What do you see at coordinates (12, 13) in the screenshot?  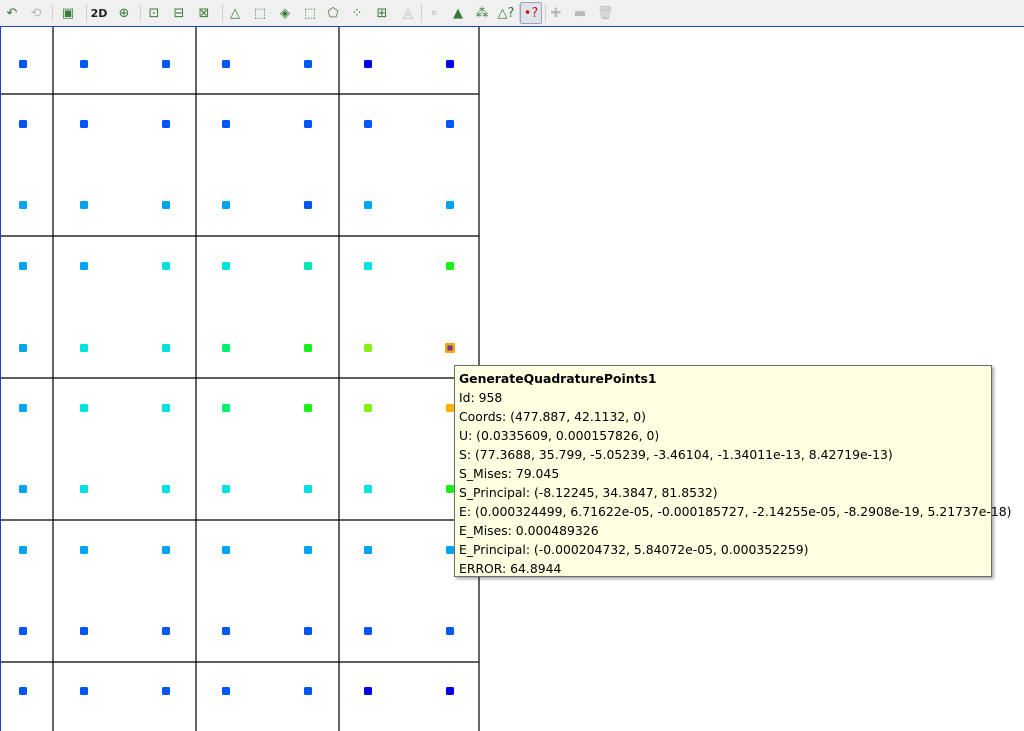 I see `reset-camera-icon: ↶` at bounding box center [12, 13].